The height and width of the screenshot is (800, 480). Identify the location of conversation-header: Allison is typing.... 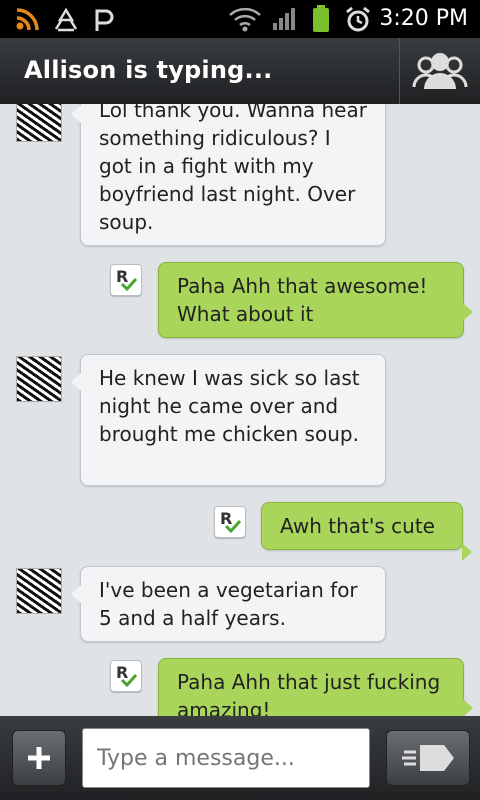
(240, 71).